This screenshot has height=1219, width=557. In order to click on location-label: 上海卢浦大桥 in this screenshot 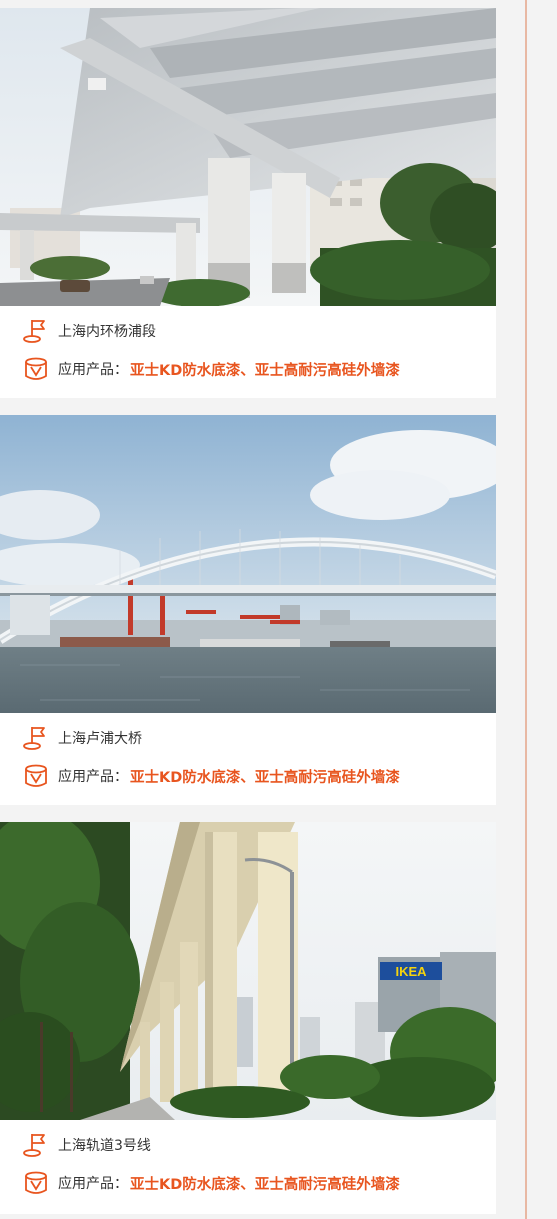, I will do `click(100, 739)`.